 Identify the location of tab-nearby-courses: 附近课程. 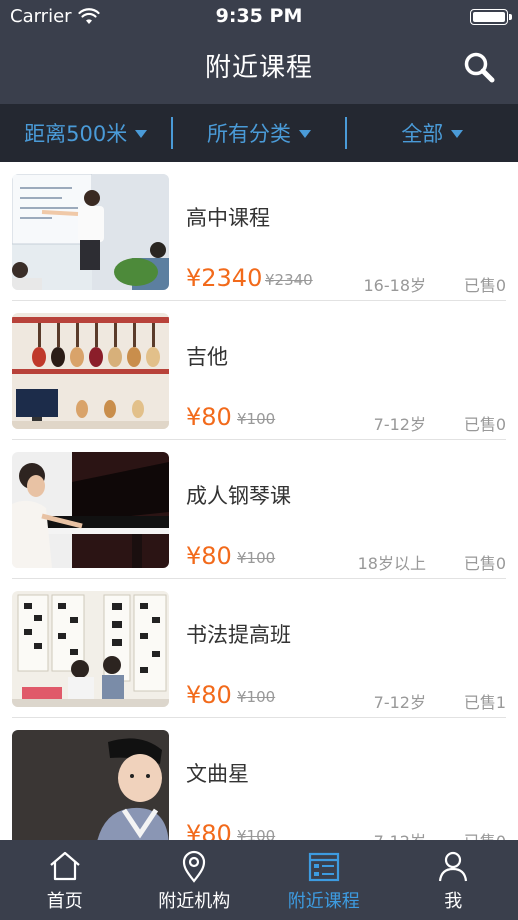
(324, 880).